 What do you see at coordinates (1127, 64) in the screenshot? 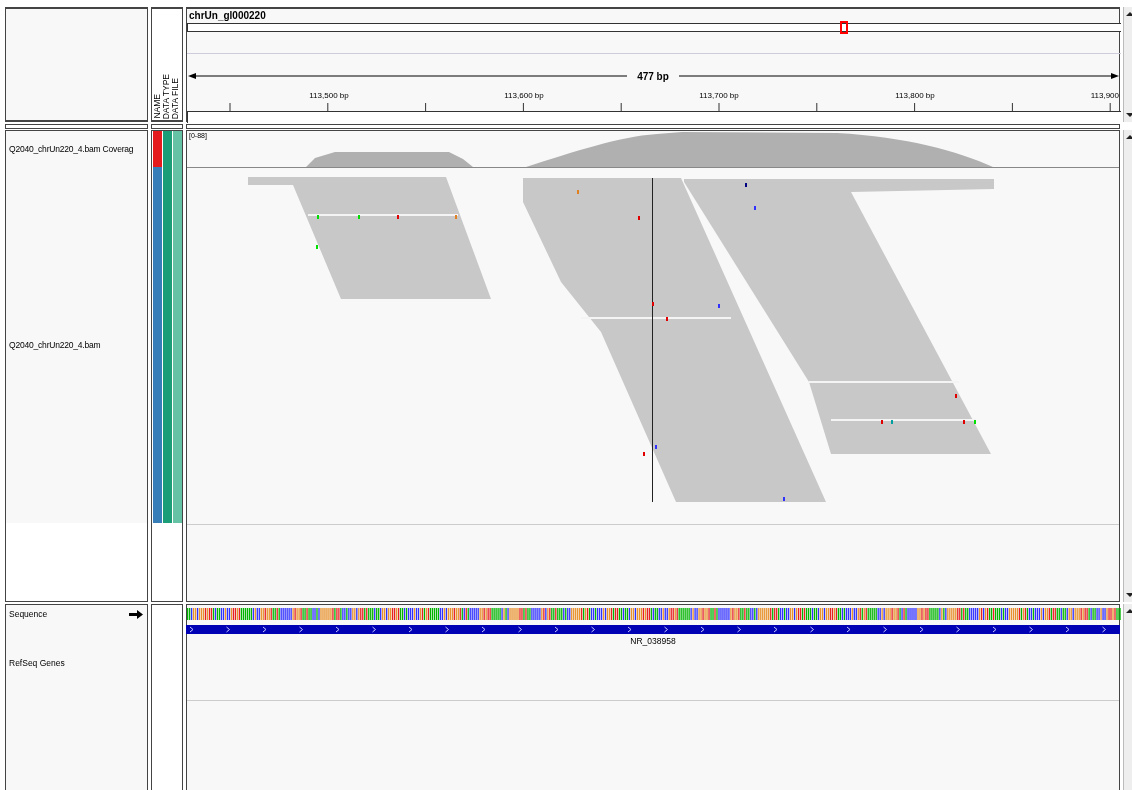
I see `scrollbar` at bounding box center [1127, 64].